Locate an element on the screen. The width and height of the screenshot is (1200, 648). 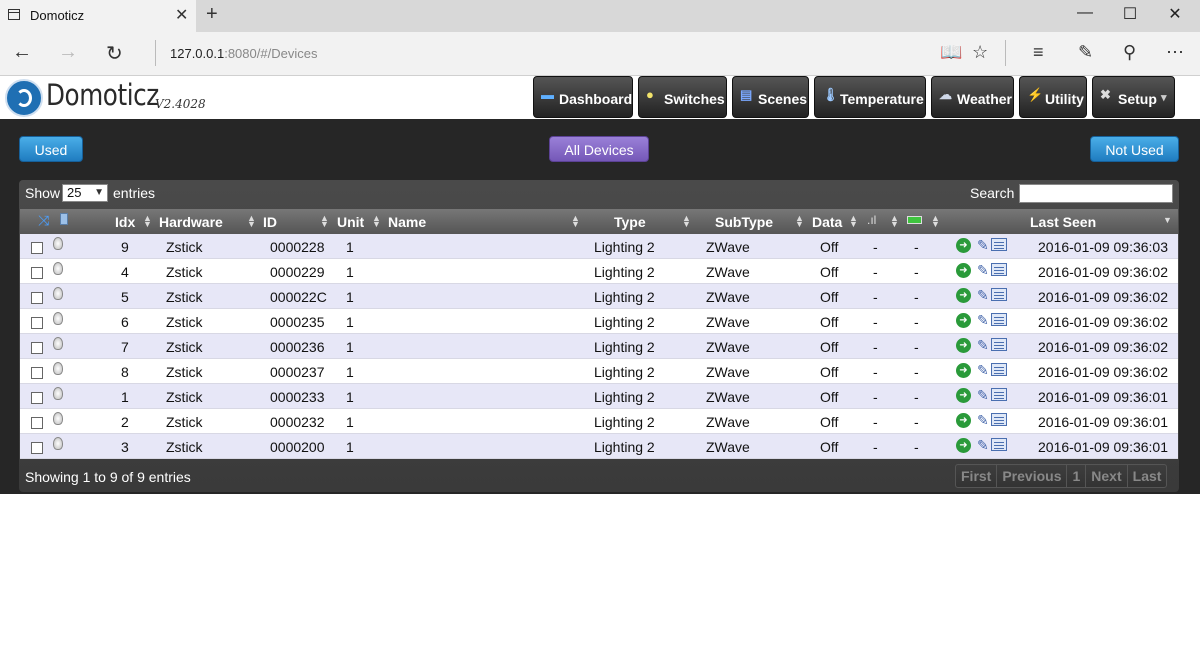
web-note-icon: ✎ is located at coordinates (1085, 52).